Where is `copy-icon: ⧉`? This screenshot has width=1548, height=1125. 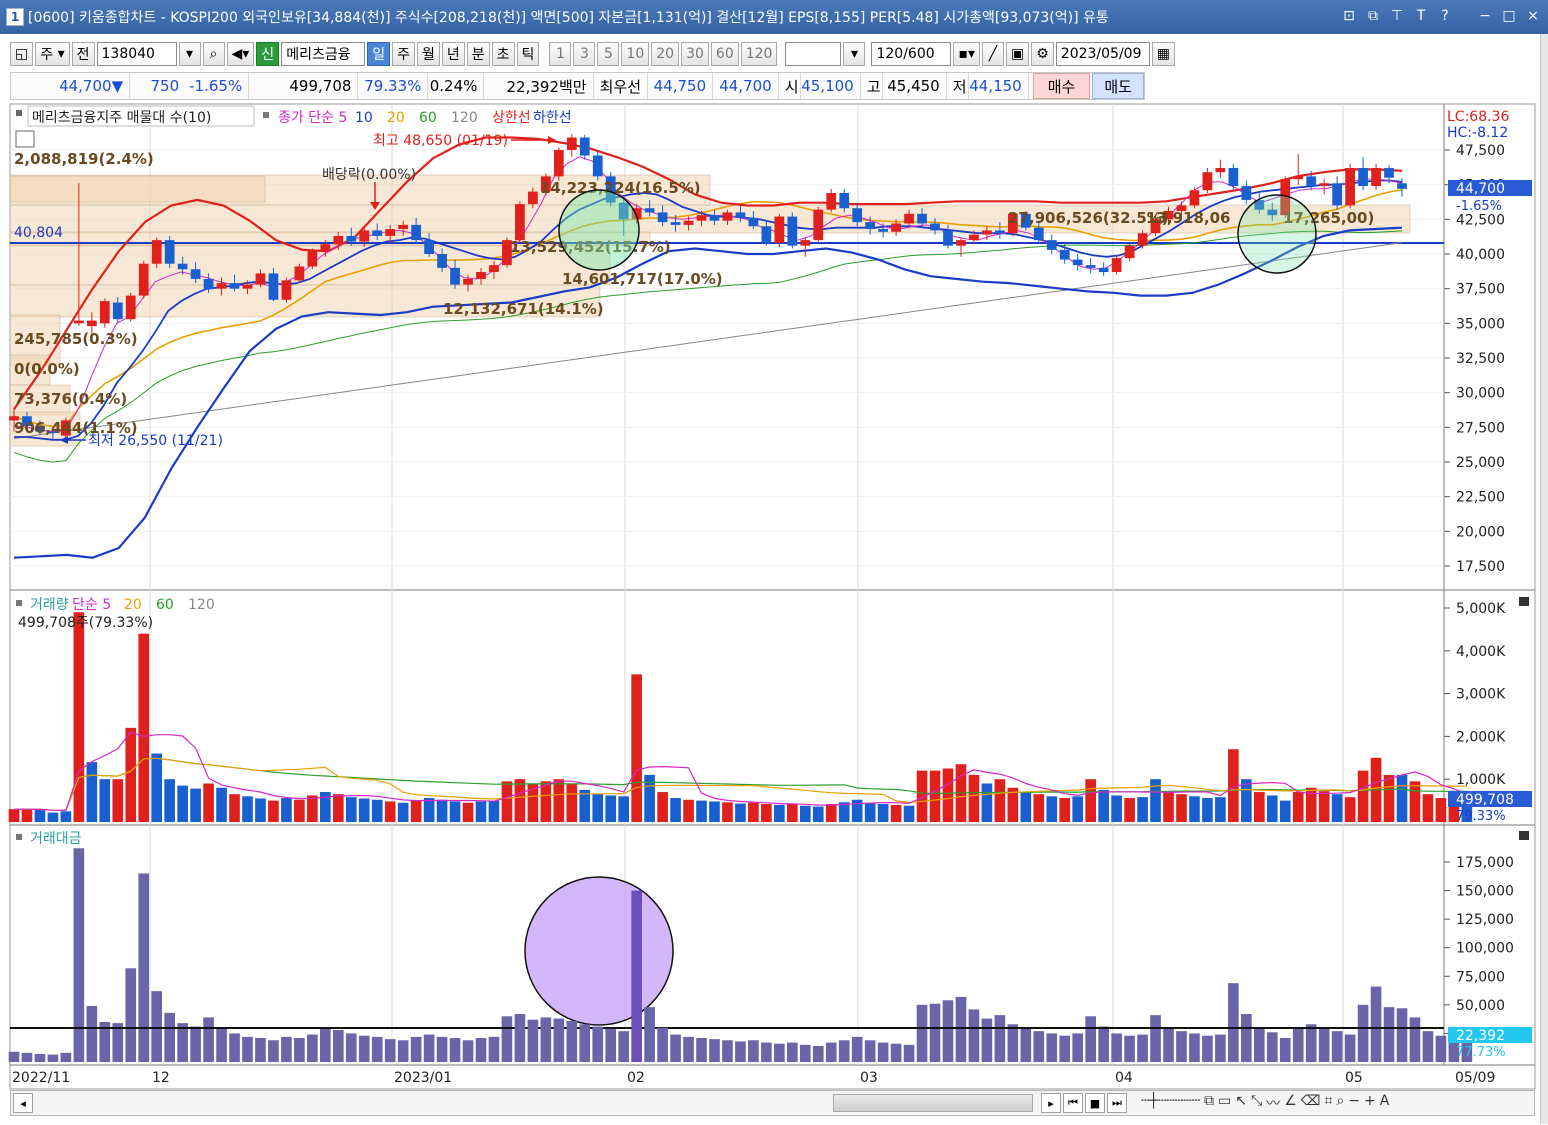 copy-icon: ⧉ is located at coordinates (1209, 1103).